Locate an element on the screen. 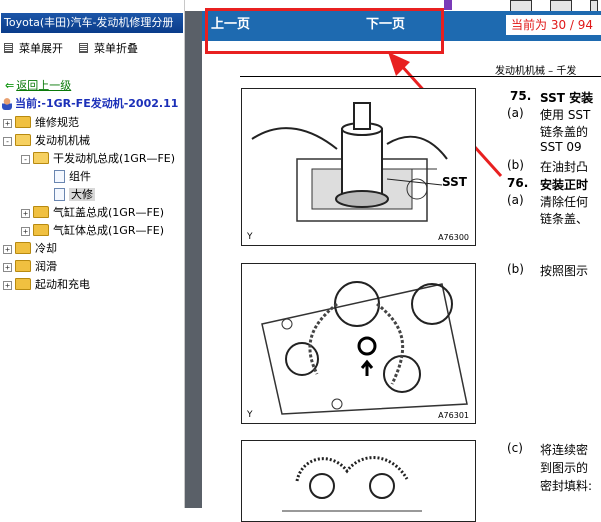 The image size is (601, 522). step-text: 按照图示 is located at coordinates (564, 271).